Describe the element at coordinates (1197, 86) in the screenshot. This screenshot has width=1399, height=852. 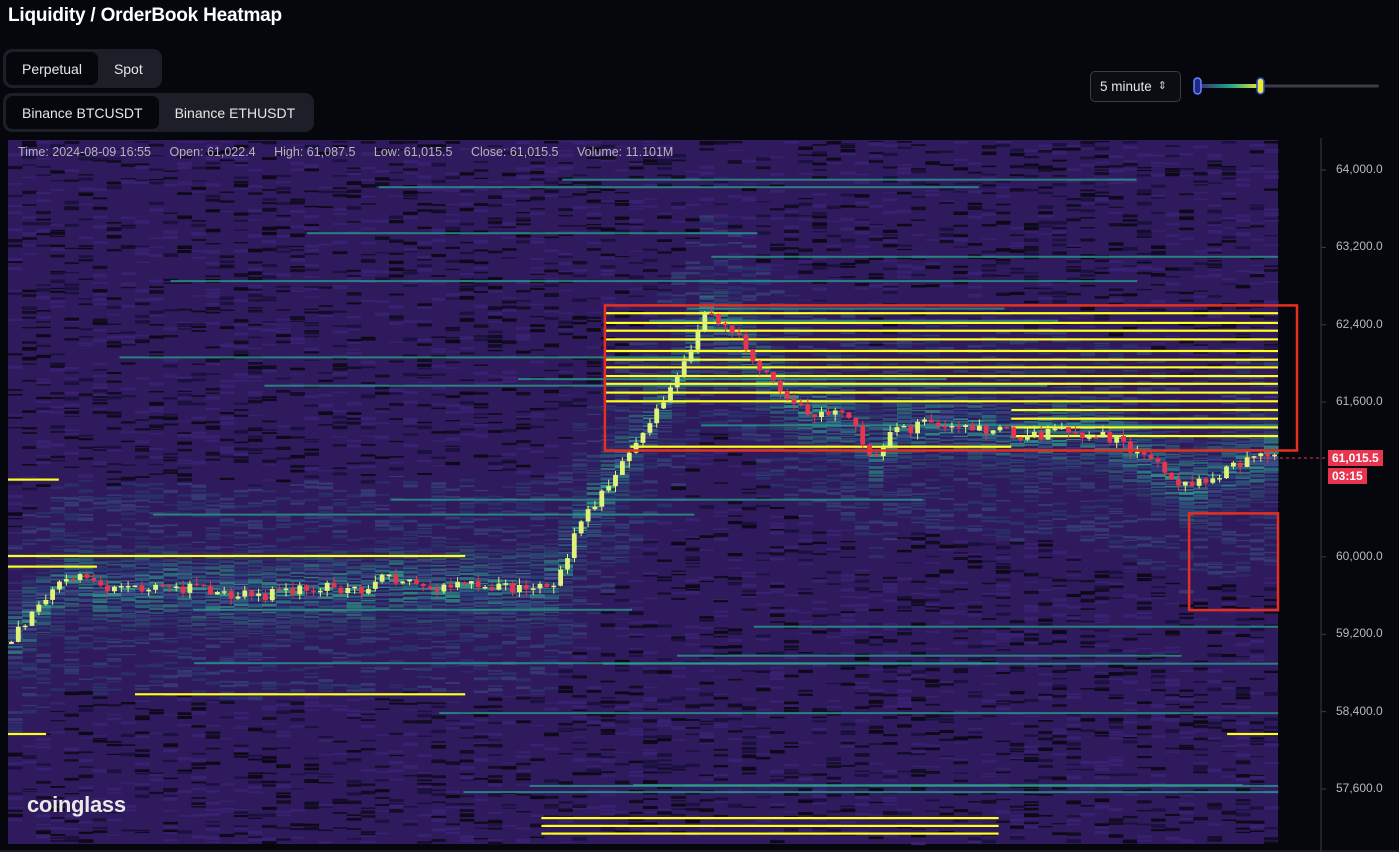
I see `slider-min-handle` at that location.